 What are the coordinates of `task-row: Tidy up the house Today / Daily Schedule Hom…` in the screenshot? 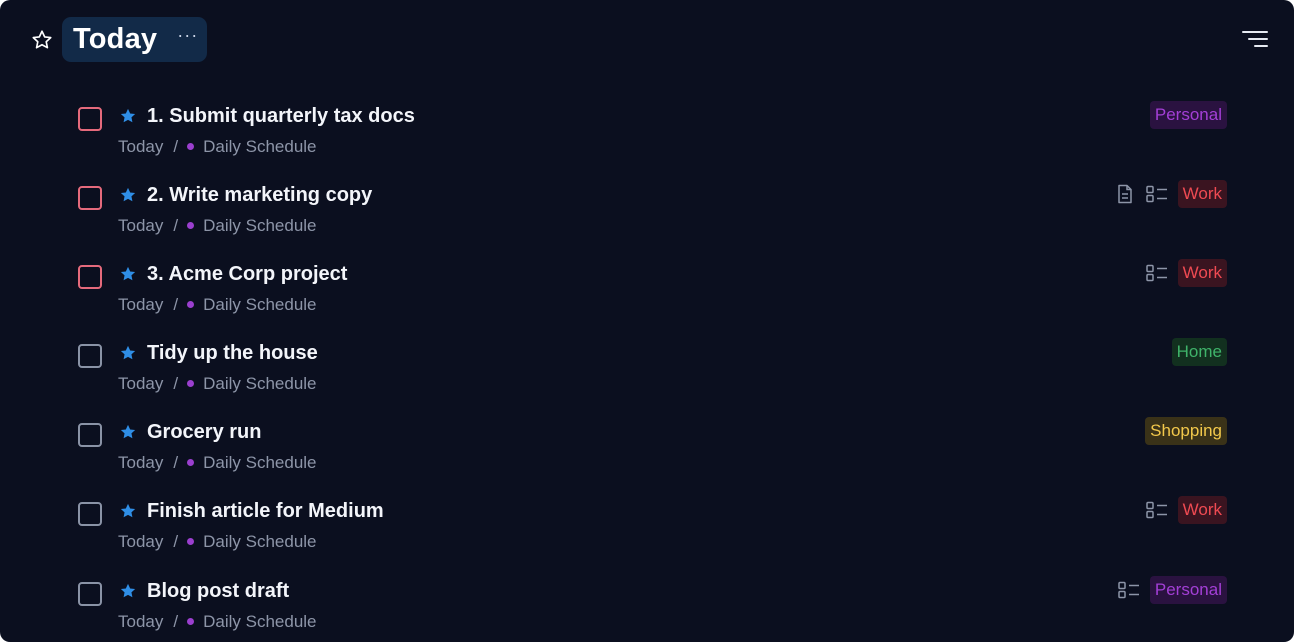 It's located at (647, 371).